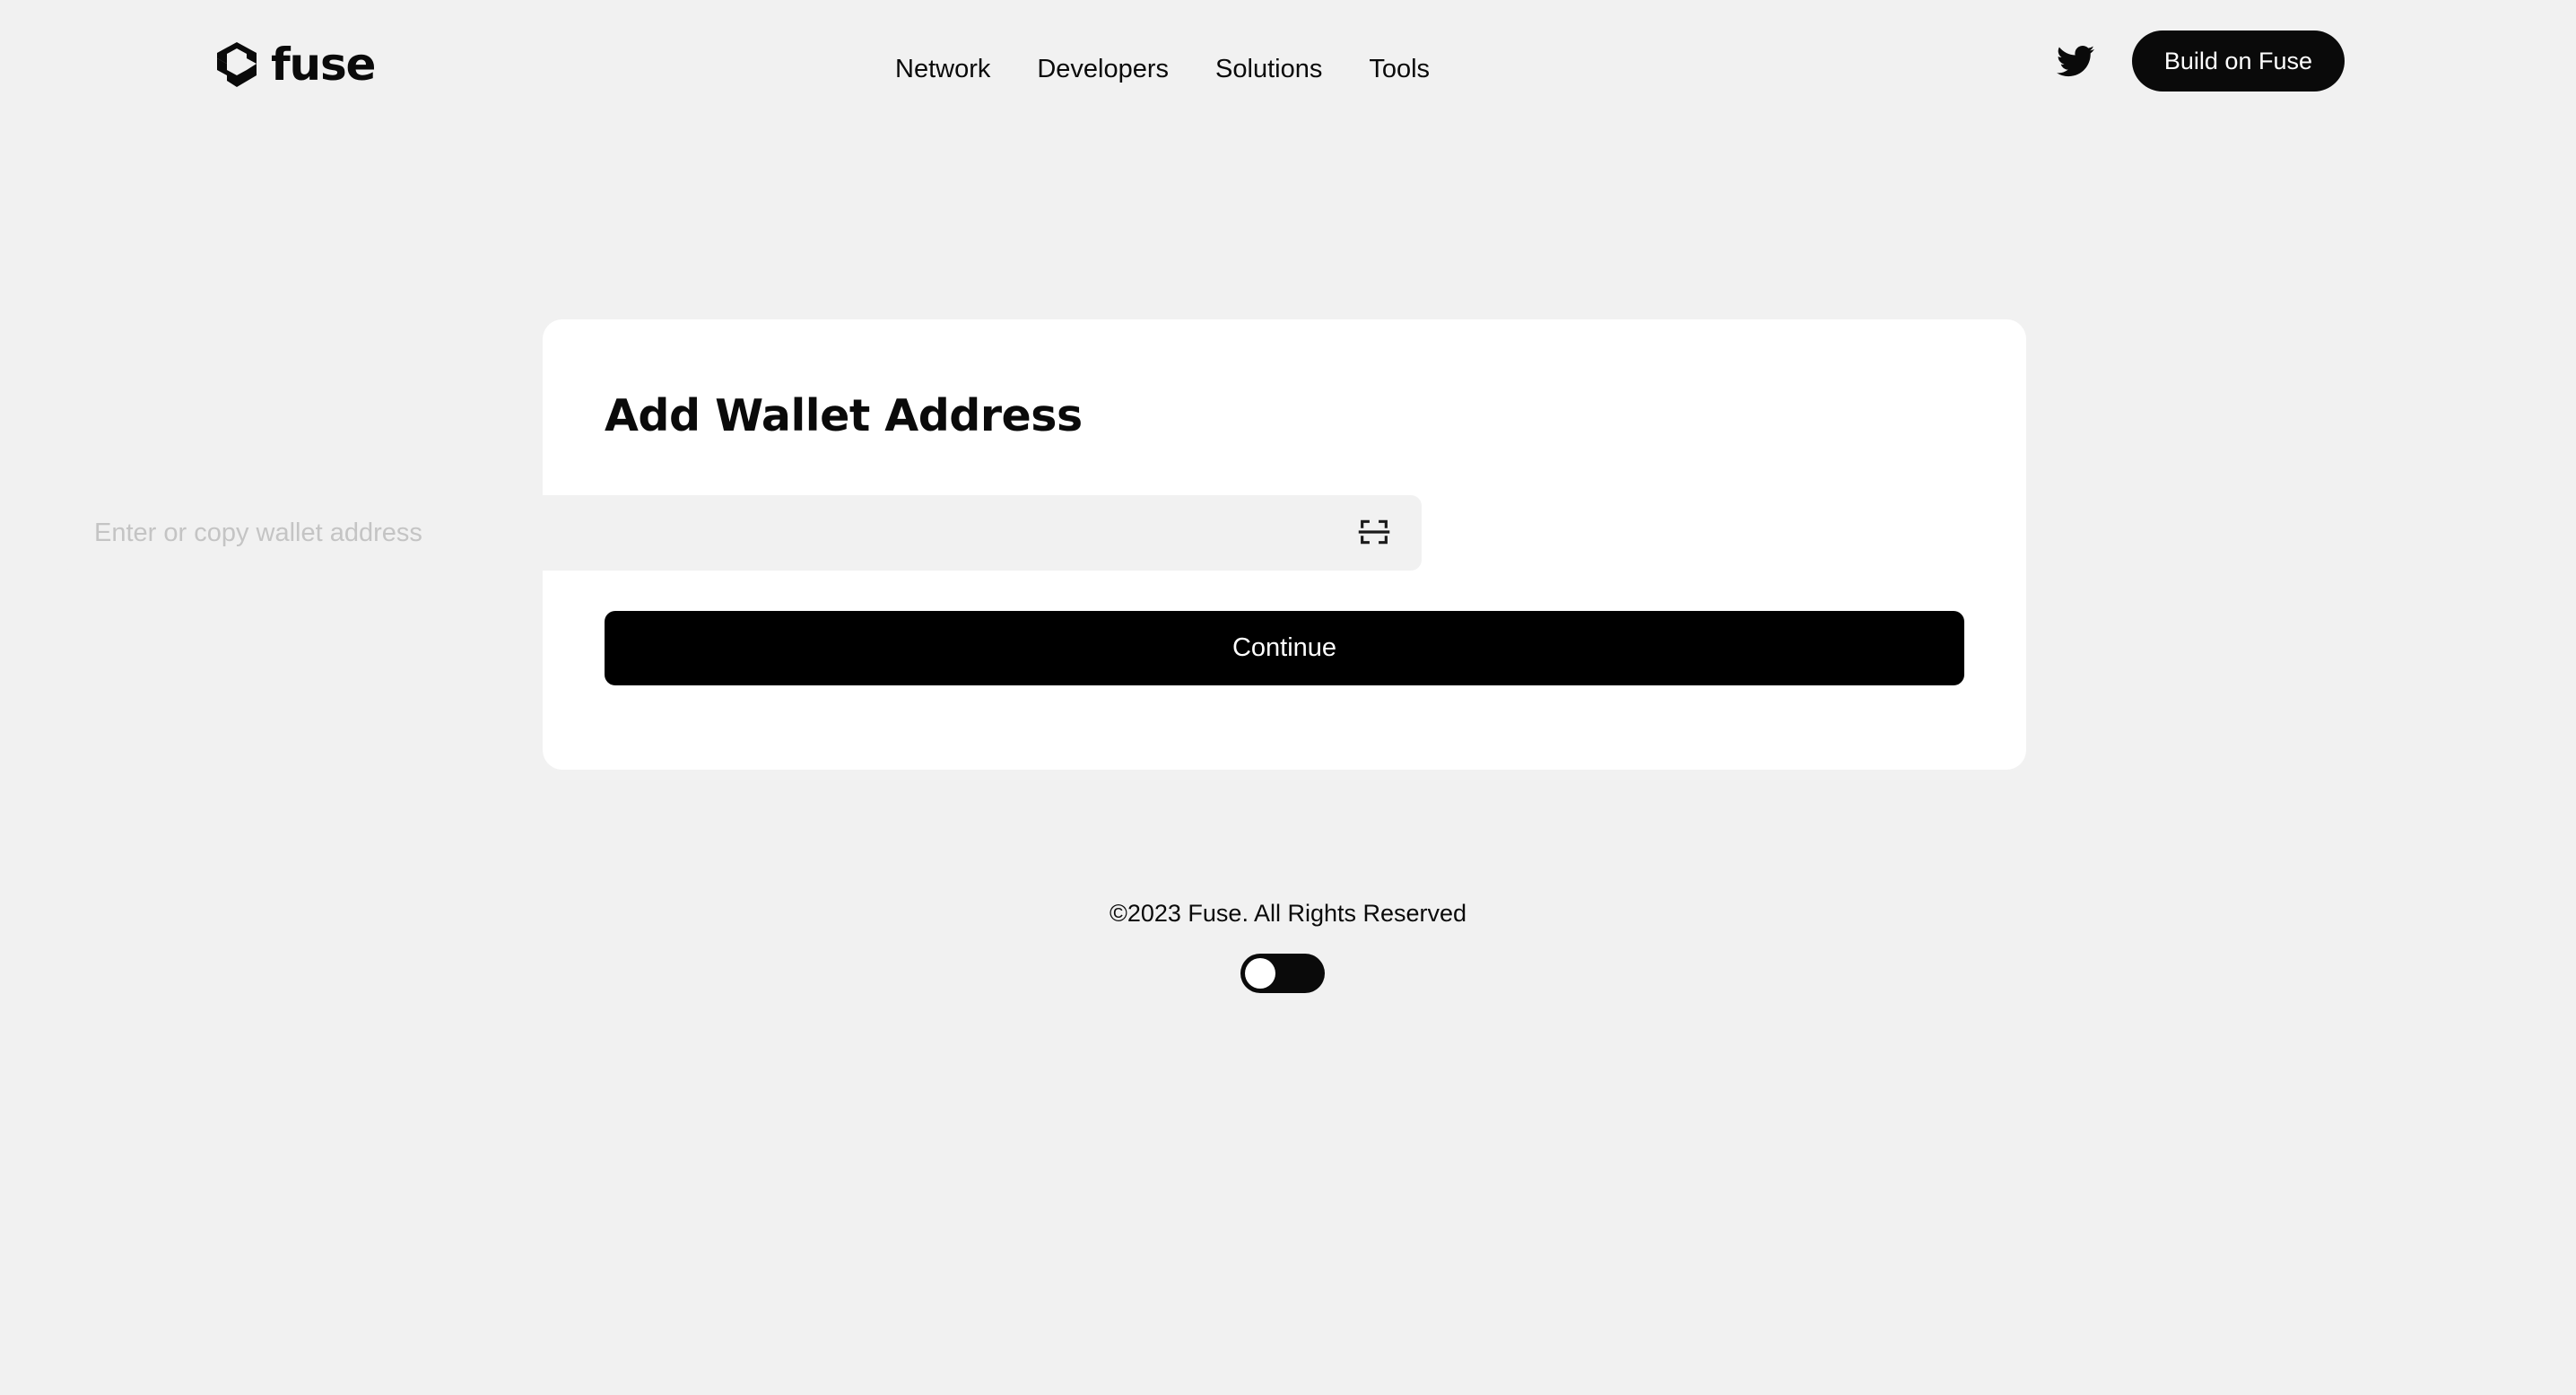 This screenshot has height=1395, width=2576. I want to click on fuse-hexagon-icon, so click(236, 64).